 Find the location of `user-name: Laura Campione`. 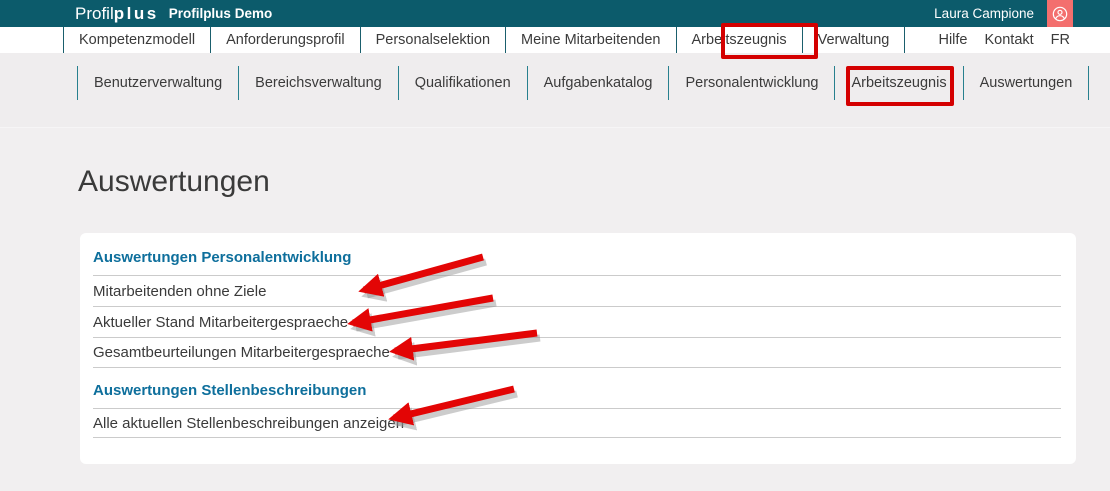

user-name: Laura Campione is located at coordinates (984, 13).